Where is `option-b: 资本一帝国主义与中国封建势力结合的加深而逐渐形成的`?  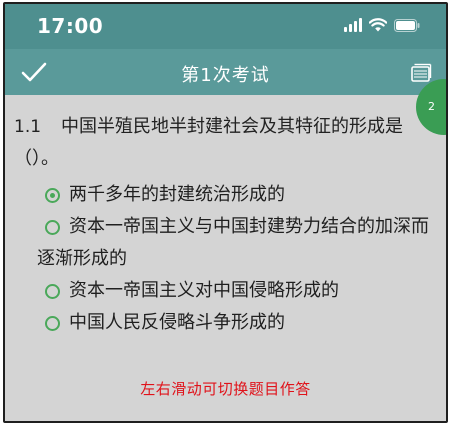 option-b: 资本一帝国主义与中国封建势力结合的加深而逐渐形成的 is located at coordinates (225, 243).